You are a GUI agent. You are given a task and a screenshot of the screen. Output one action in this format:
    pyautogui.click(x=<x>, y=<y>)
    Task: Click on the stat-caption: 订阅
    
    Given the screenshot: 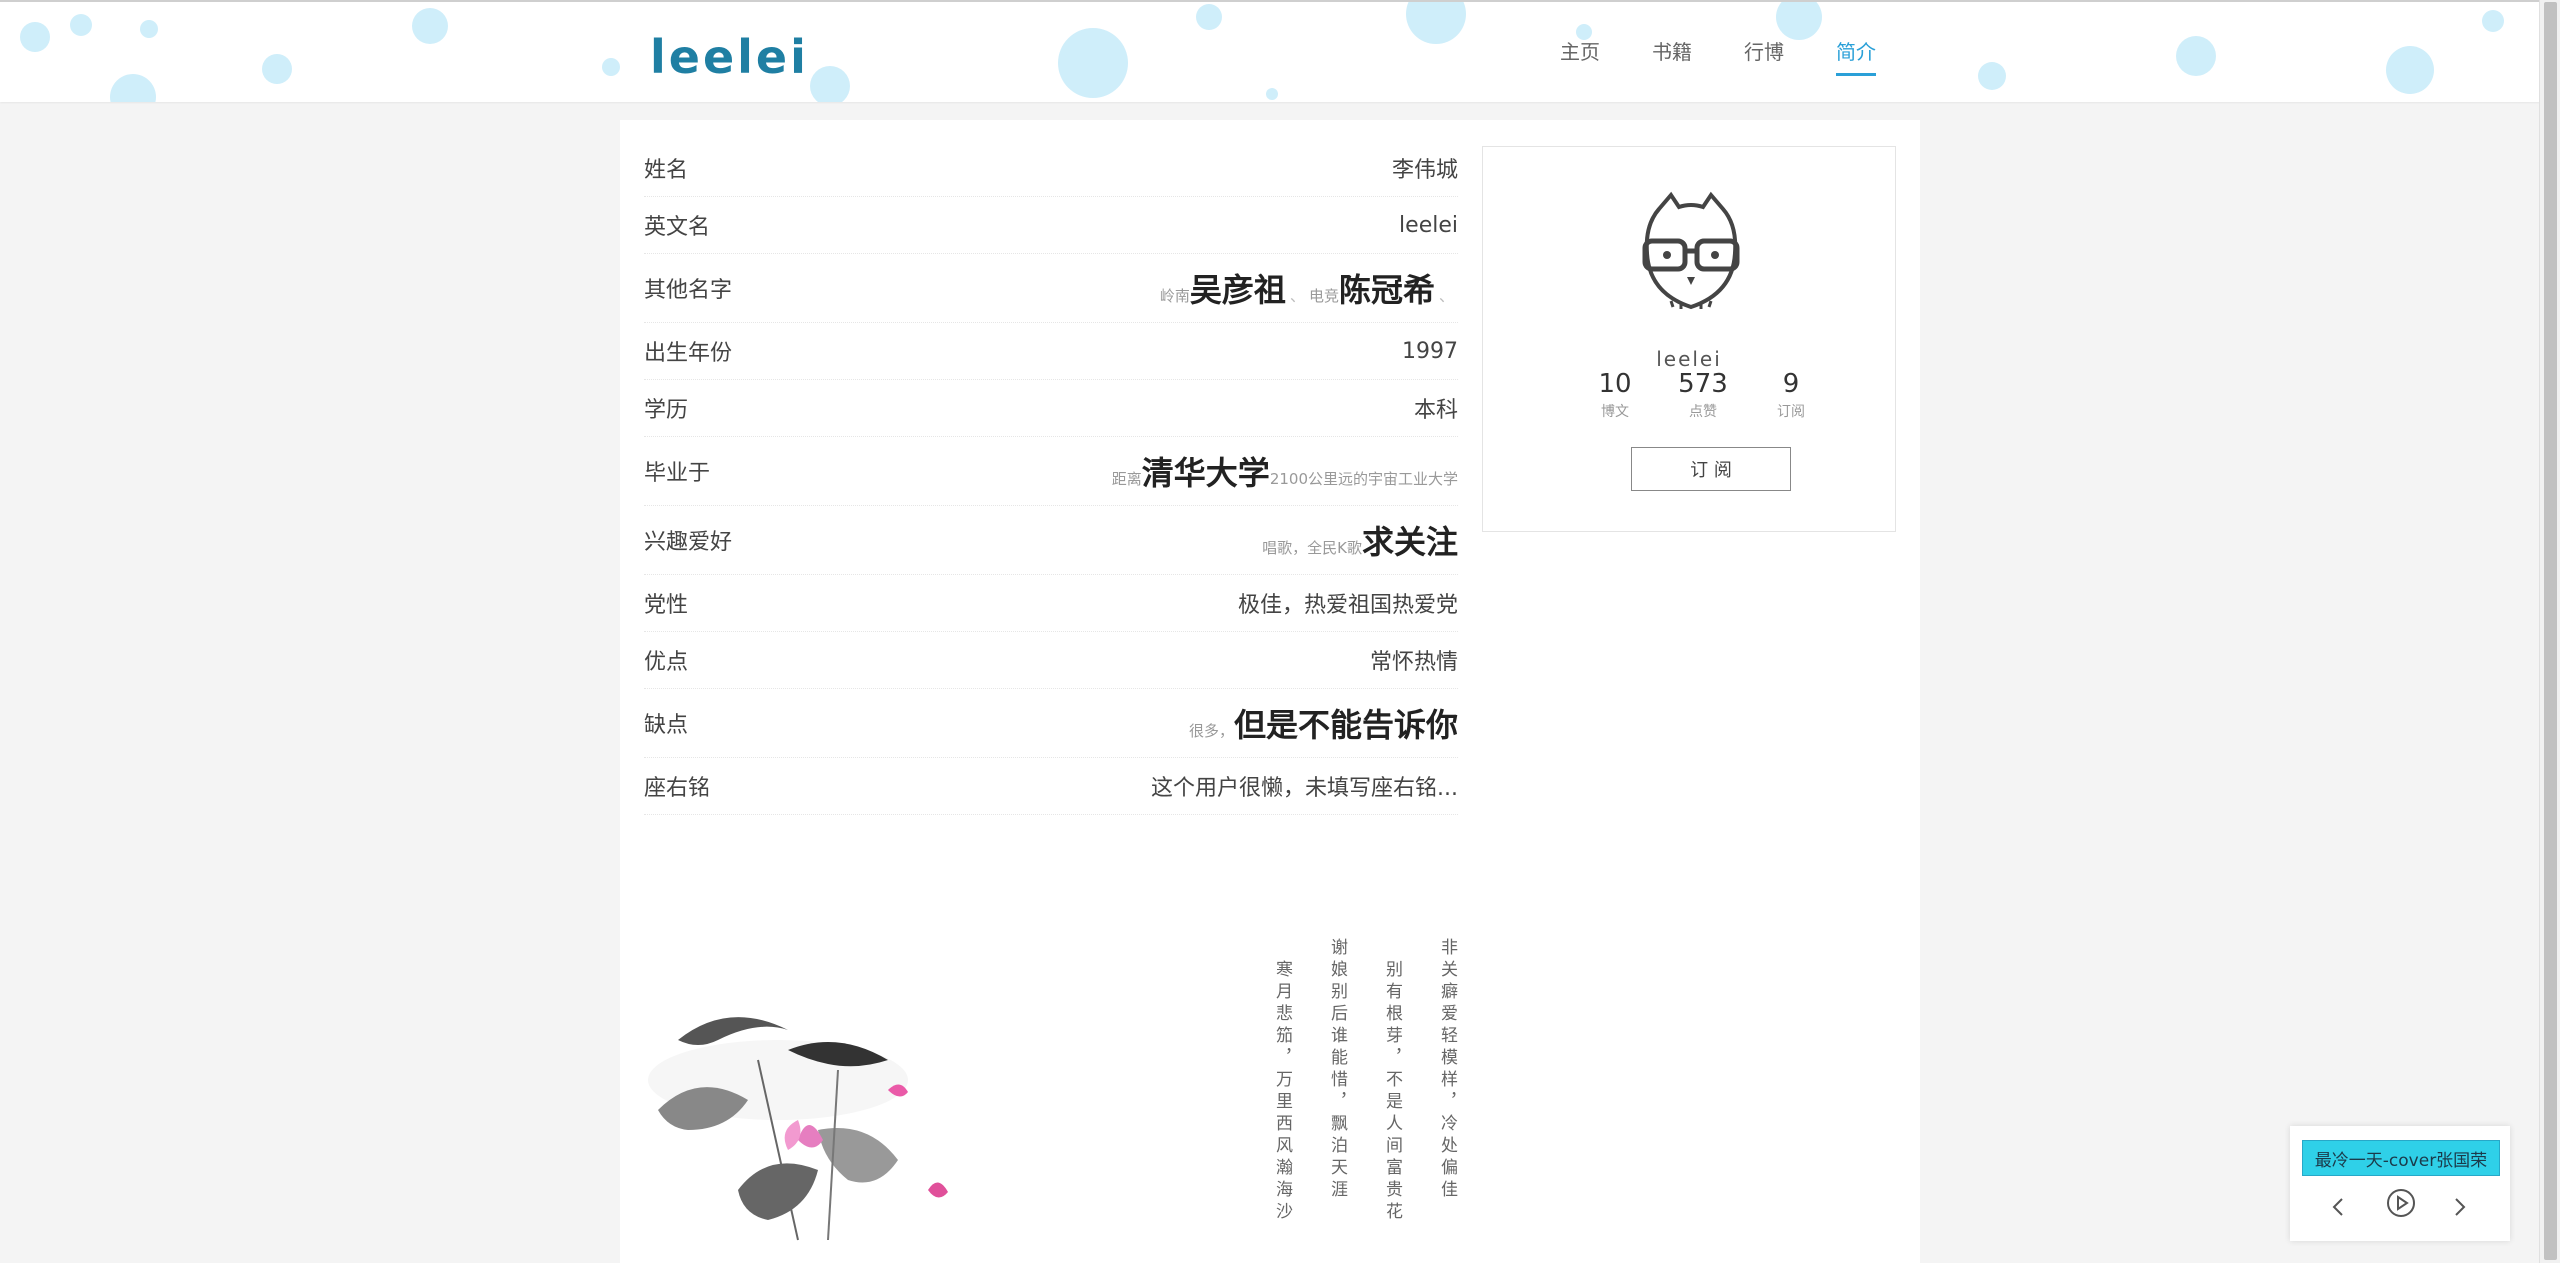 What is the action you would take?
    pyautogui.click(x=1791, y=412)
    